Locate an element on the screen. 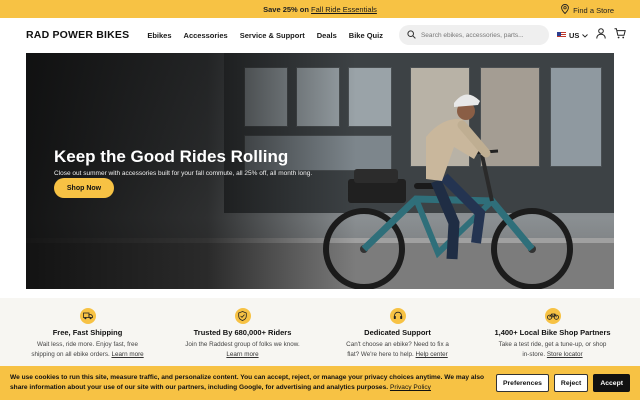 The height and width of the screenshot is (400, 640). search-bar is located at coordinates (473, 35).